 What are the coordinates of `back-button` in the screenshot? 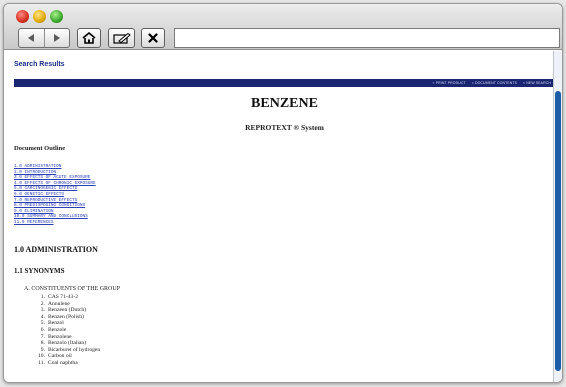 It's located at (31, 38).